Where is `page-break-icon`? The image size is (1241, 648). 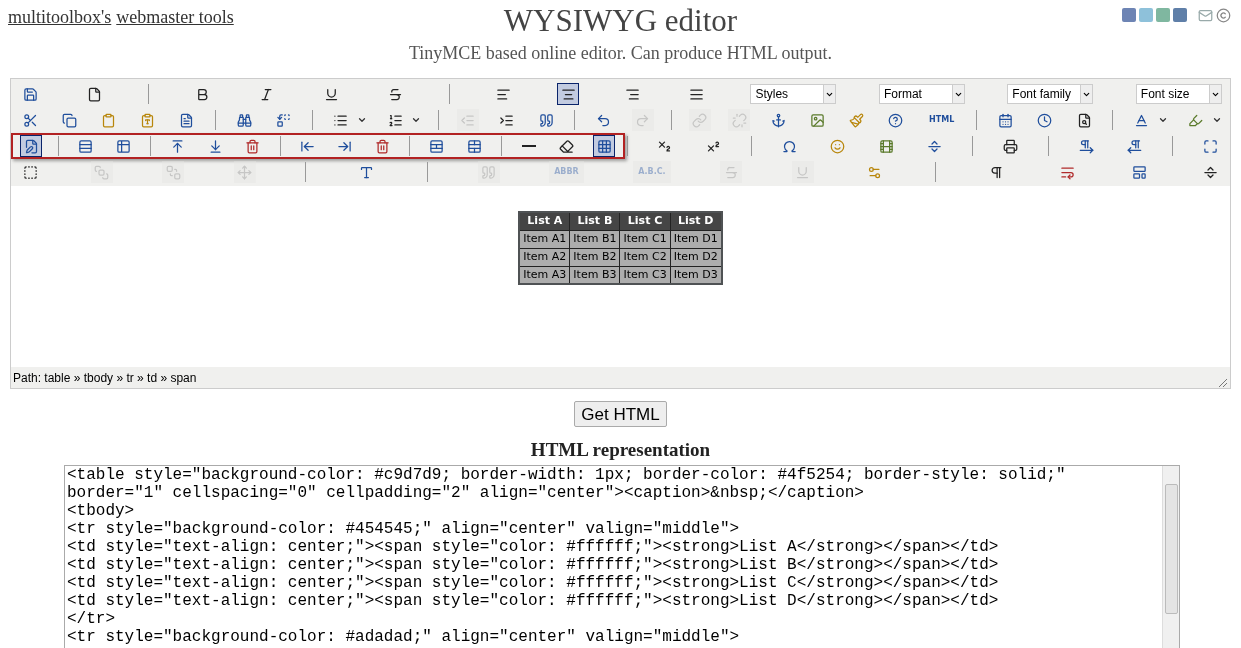 page-break-icon is located at coordinates (1211, 172).